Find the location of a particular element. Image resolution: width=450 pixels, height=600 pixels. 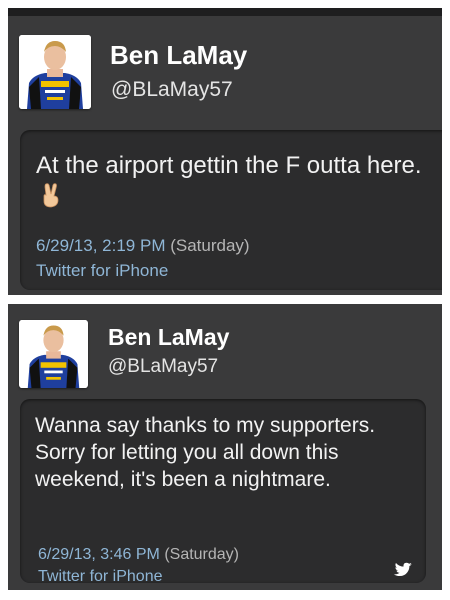

tweet-timestamp: 6/29/13, 3:46 PM (Saturday) is located at coordinates (138, 555).